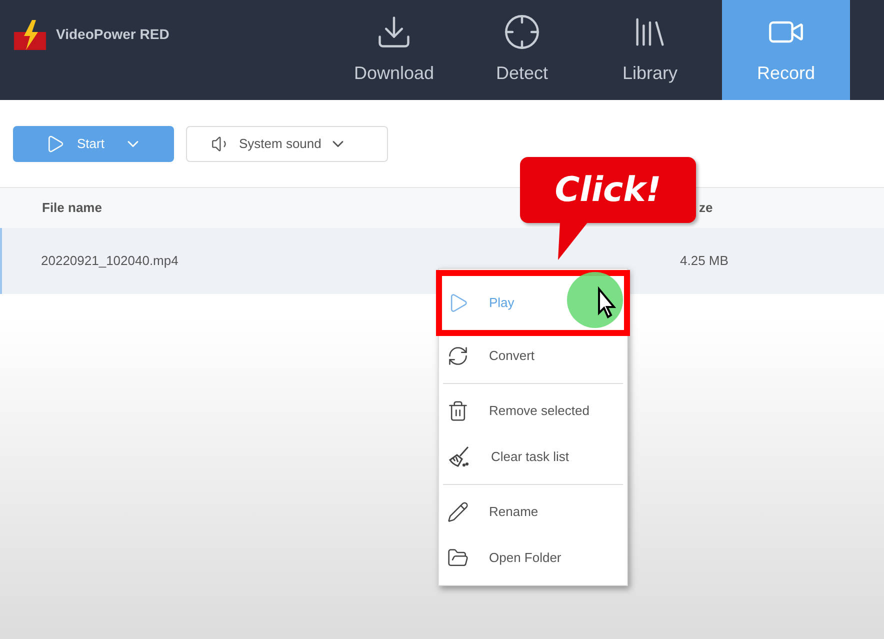 This screenshot has height=639, width=884. I want to click on pencil-icon, so click(458, 512).